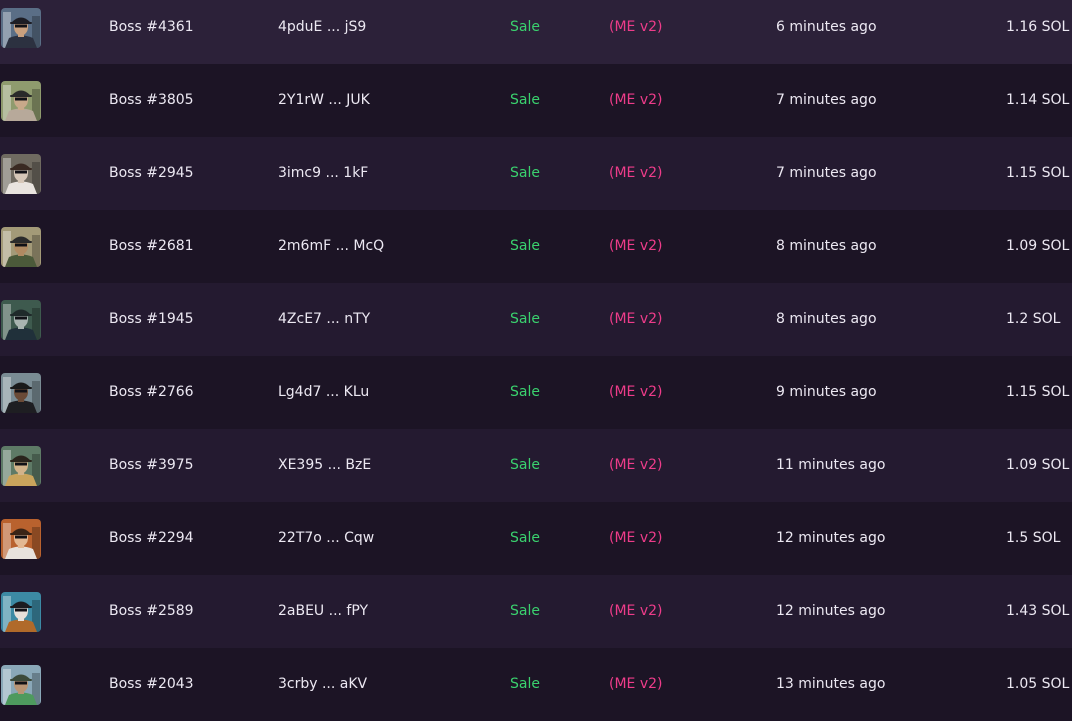 The image size is (1072, 721). What do you see at coordinates (331, 246) in the screenshot?
I see `buyer-address-link: 2m6mF ... McQ` at bounding box center [331, 246].